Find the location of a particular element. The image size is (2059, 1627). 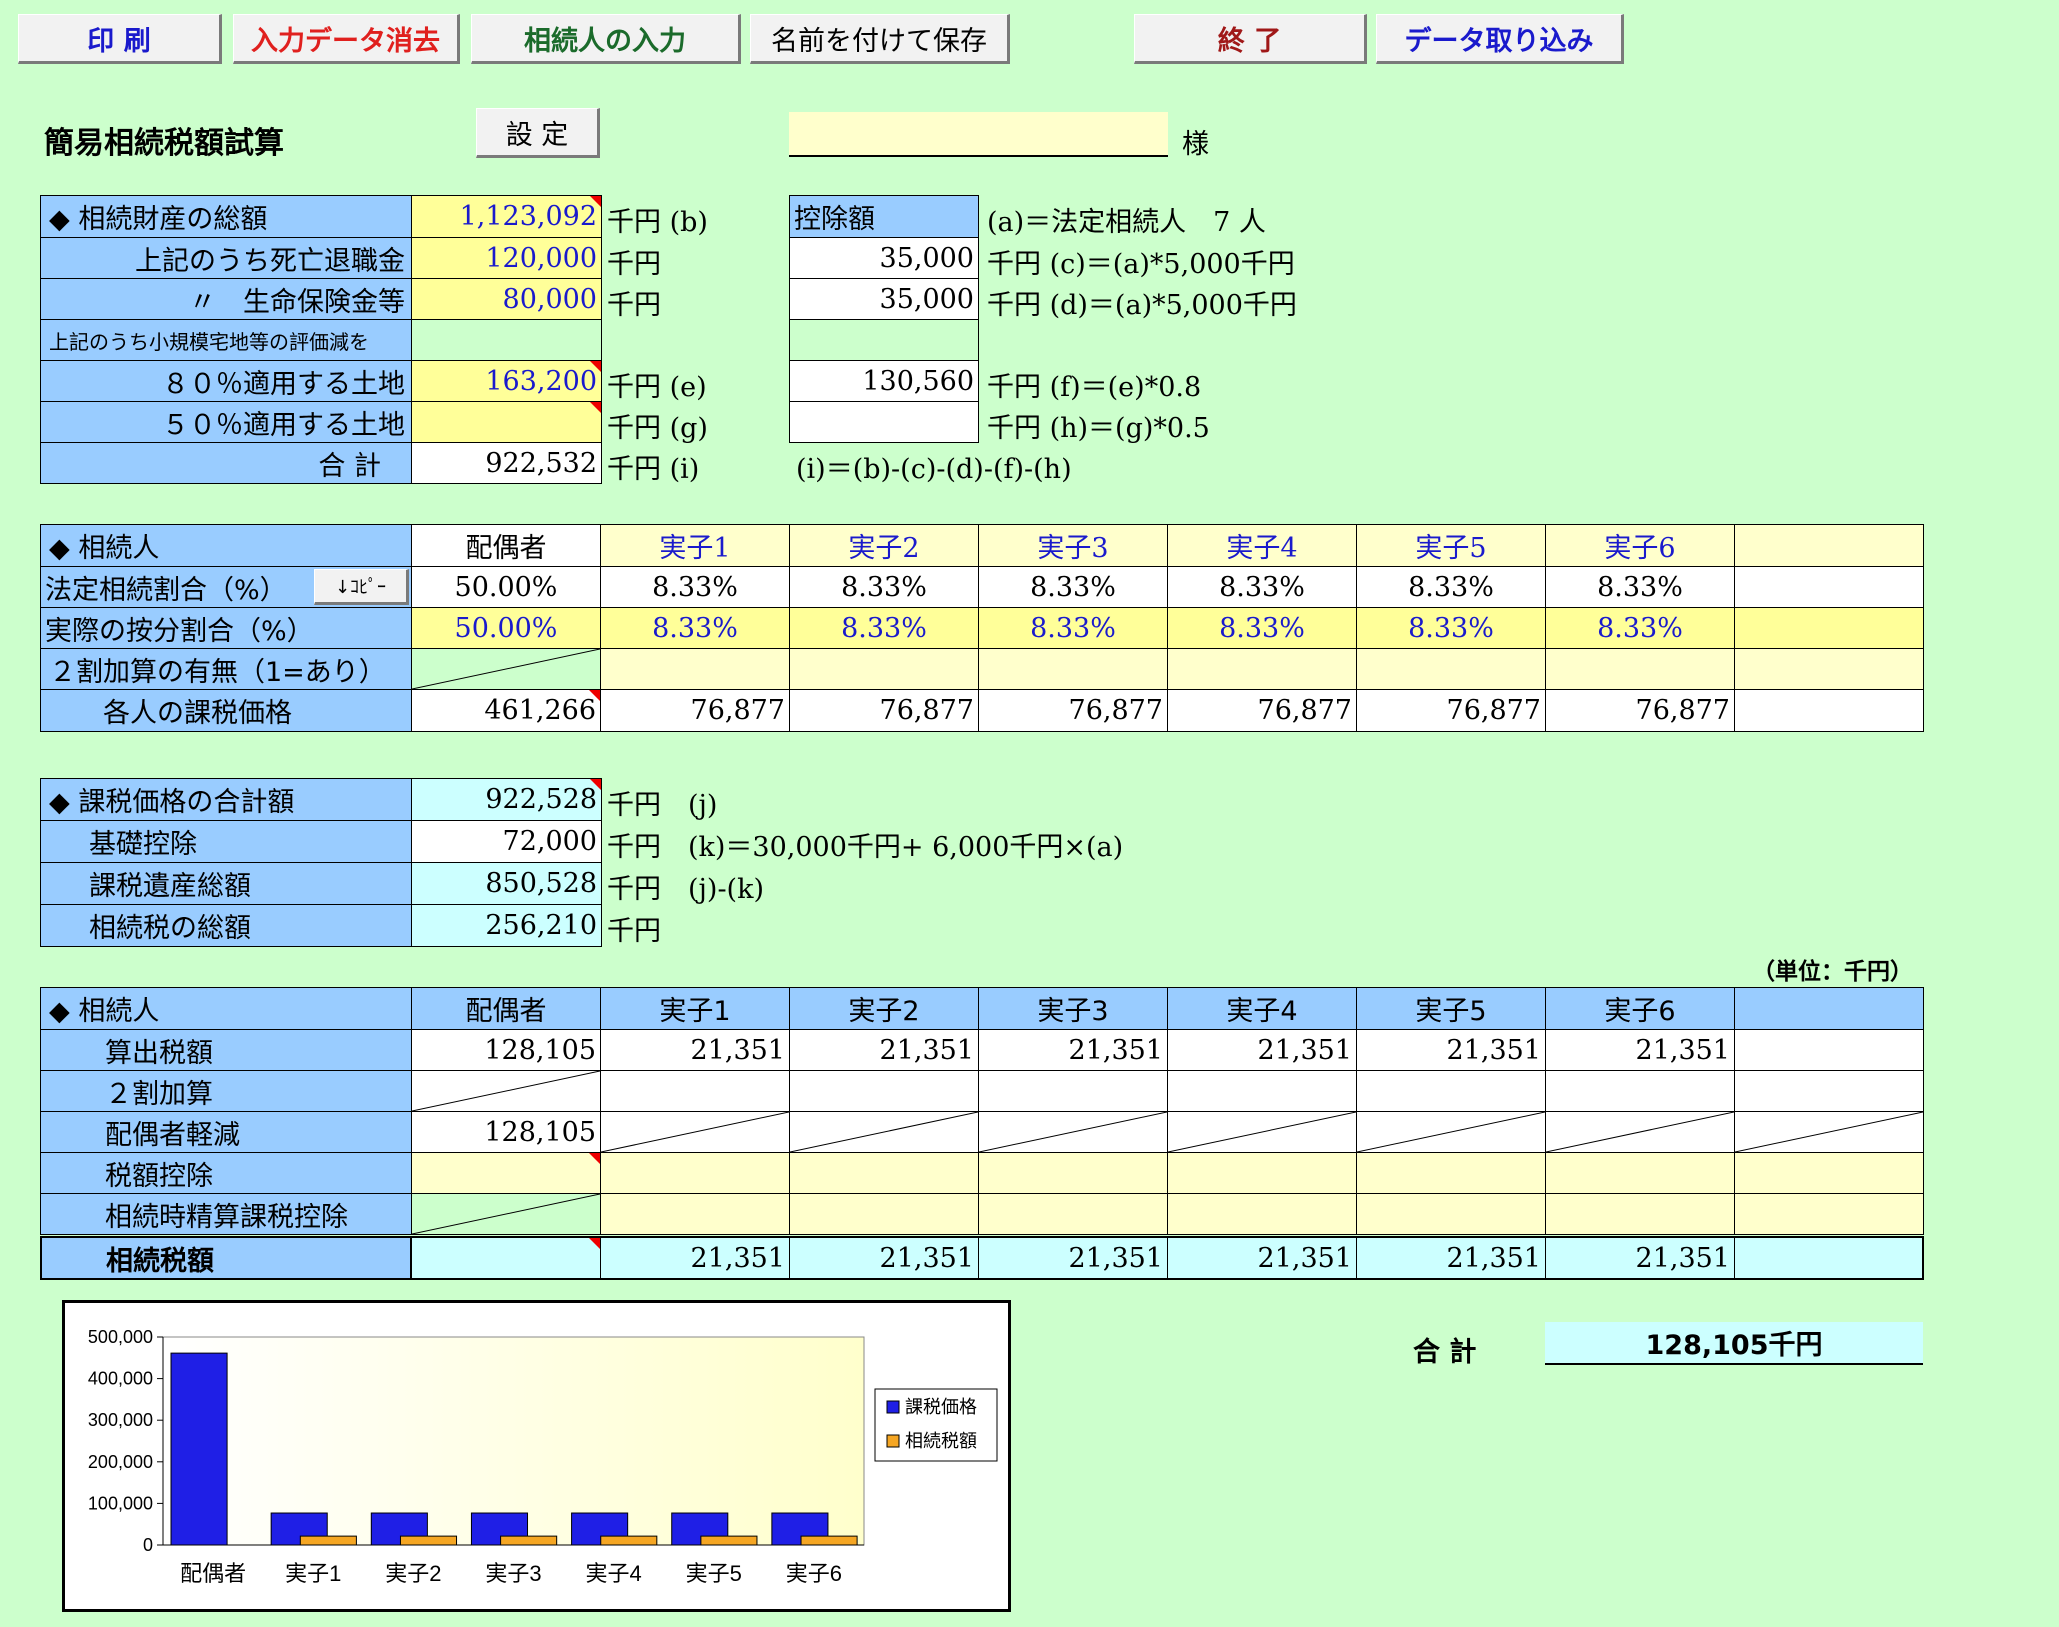

summary-unit-2: 千円 (j)-(k) is located at coordinates (685, 889).